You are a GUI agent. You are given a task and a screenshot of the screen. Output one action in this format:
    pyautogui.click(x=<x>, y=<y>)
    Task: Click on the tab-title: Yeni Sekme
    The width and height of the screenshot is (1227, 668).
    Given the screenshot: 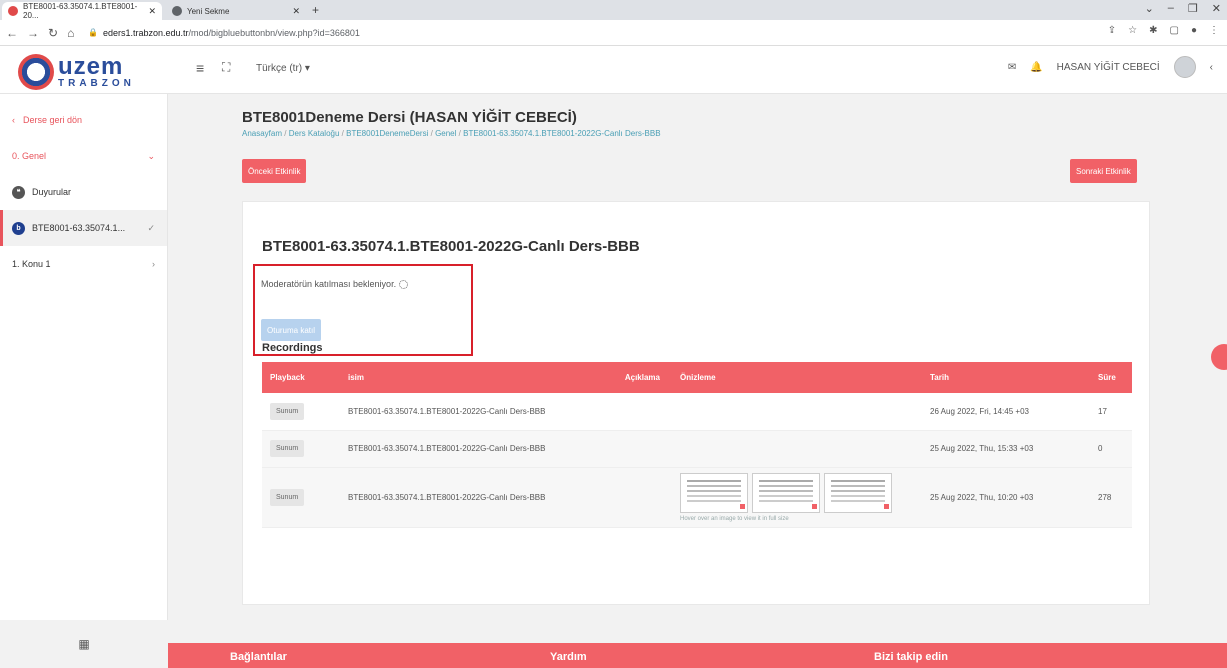 What is the action you would take?
    pyautogui.click(x=208, y=11)
    